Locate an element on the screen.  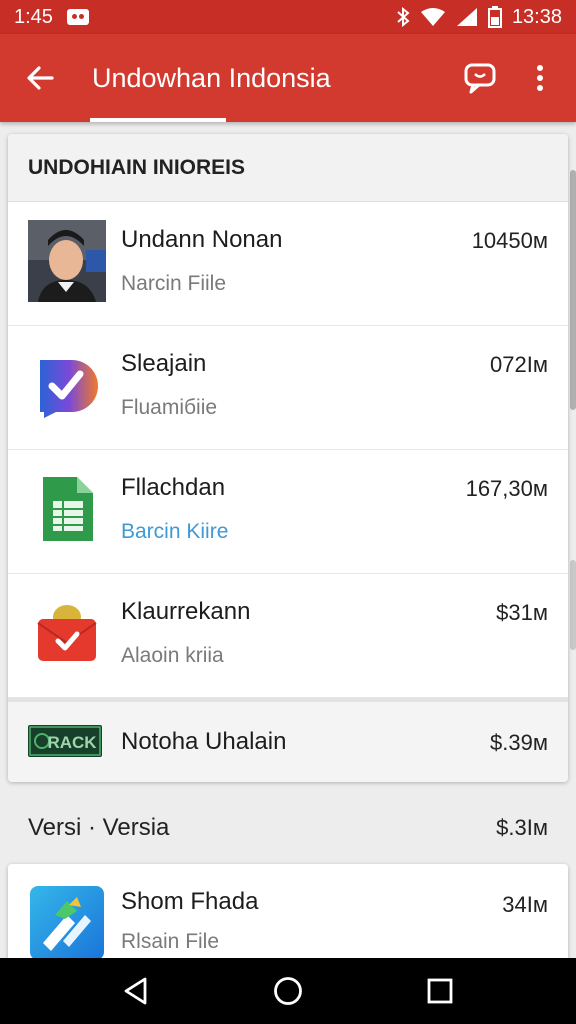
item-name: Undann Nonan is located at coordinates (202, 239).